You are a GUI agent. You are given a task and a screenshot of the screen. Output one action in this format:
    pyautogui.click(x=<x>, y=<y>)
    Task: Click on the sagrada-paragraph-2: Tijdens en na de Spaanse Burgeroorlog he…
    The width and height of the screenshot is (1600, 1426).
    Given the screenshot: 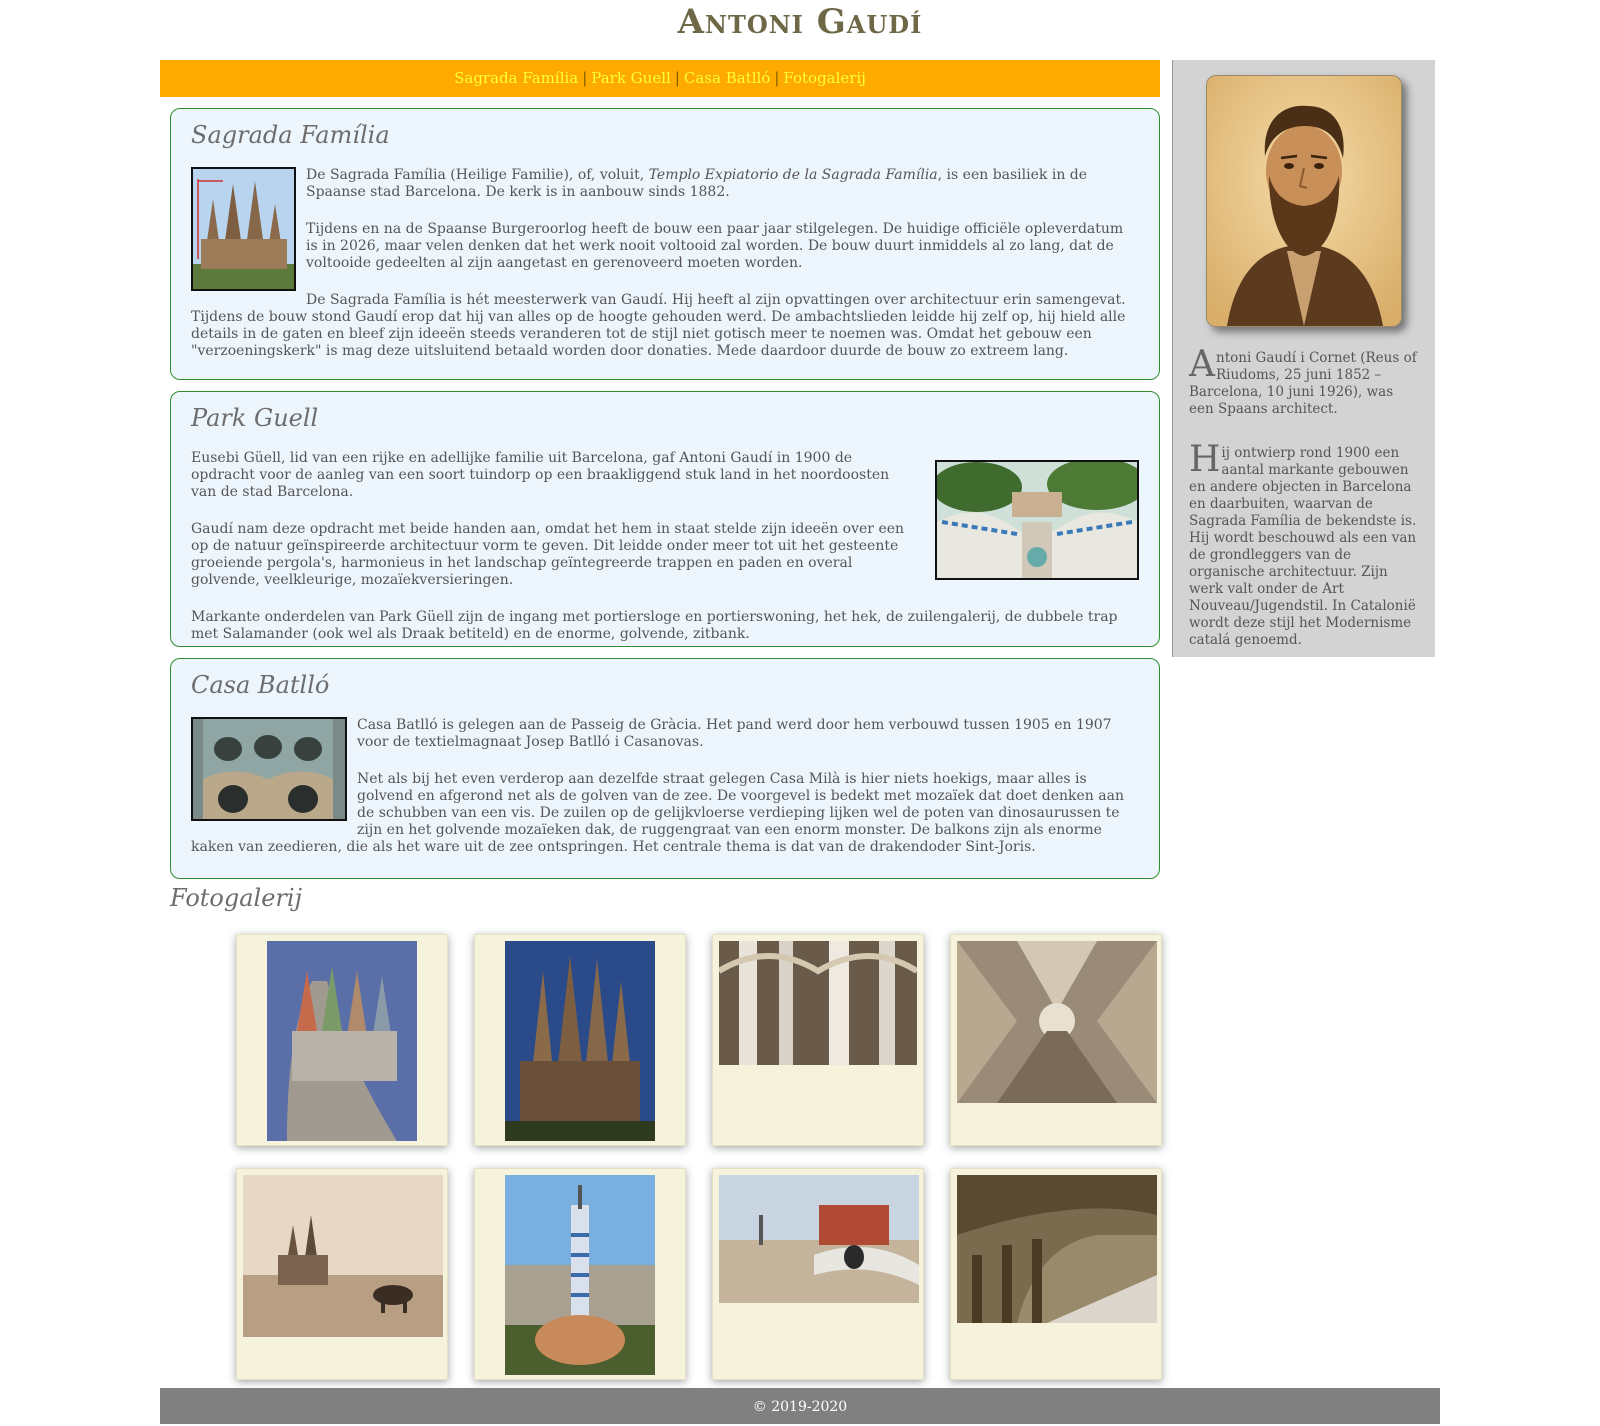 What is the action you would take?
    pyautogui.click(x=715, y=246)
    